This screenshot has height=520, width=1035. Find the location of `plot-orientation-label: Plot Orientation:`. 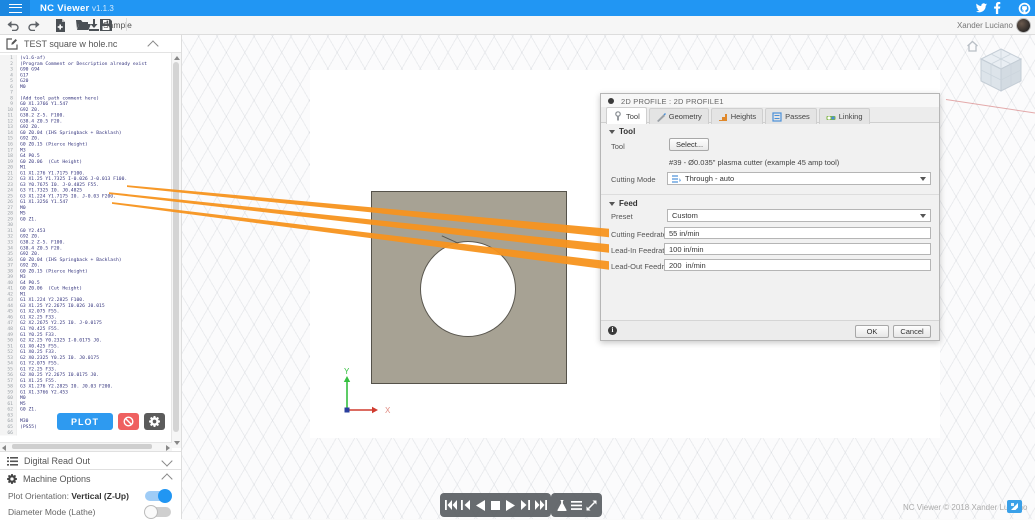

plot-orientation-label: Plot Orientation: is located at coordinates (38, 496).